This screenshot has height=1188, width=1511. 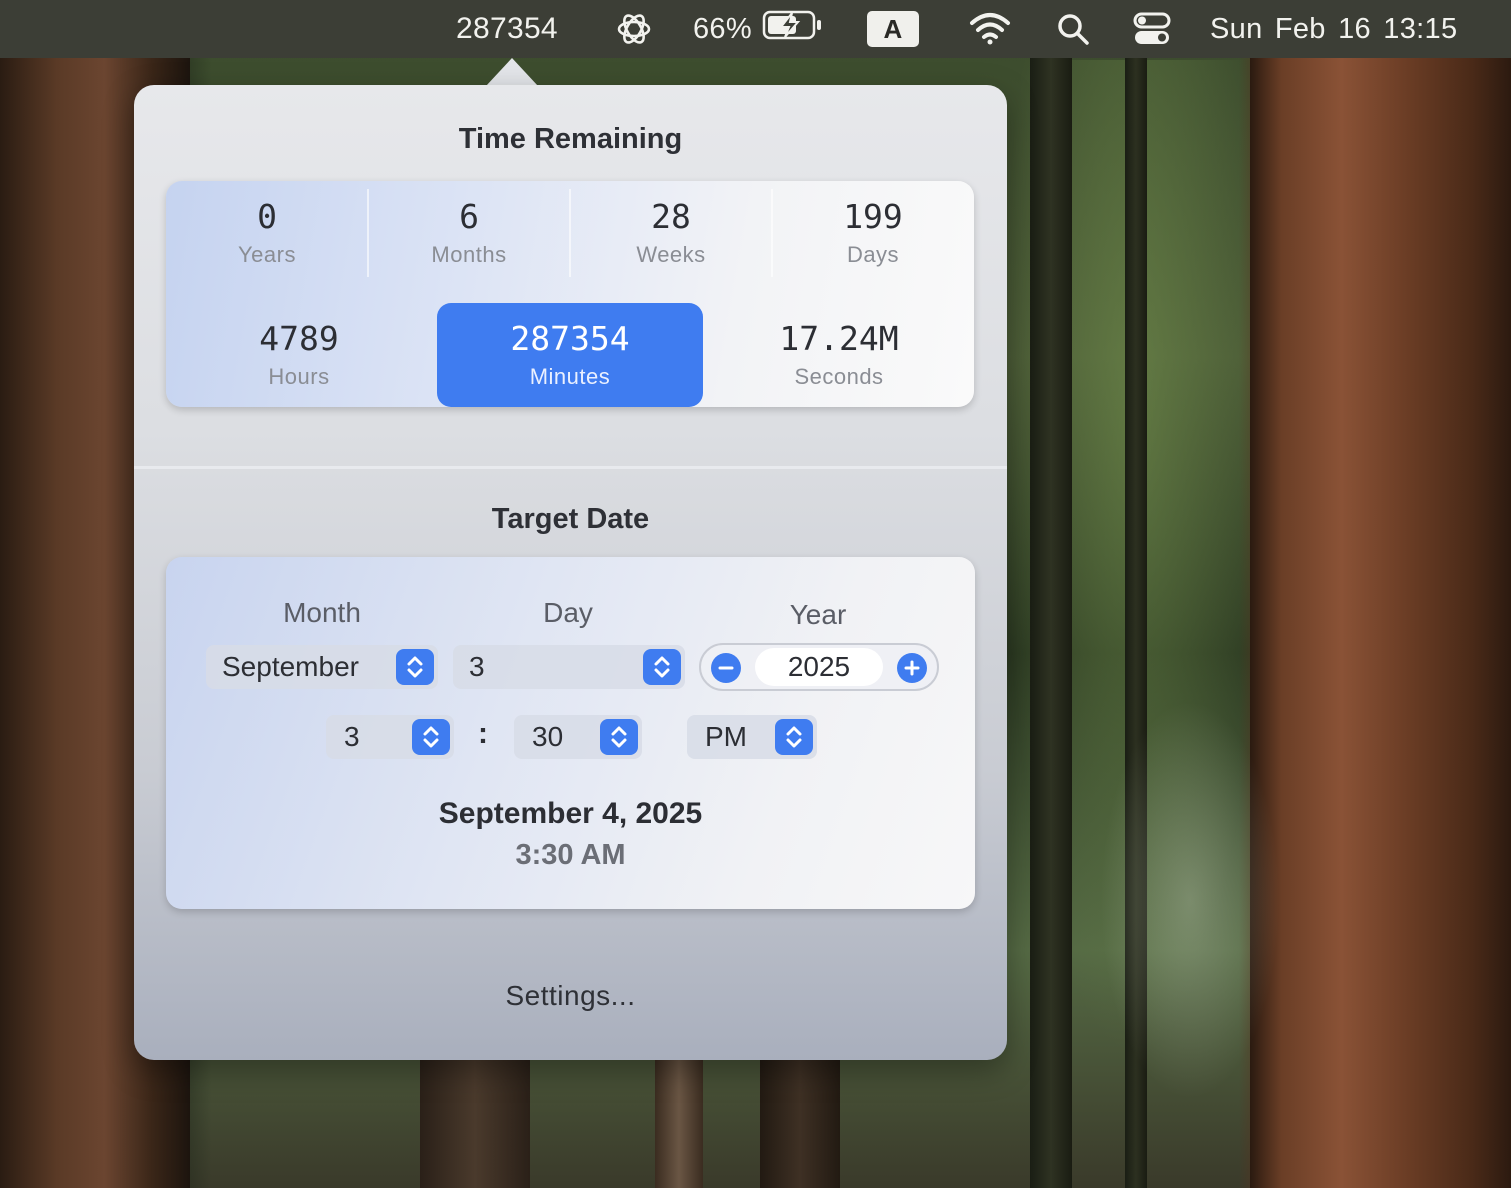 I want to click on hours-value: 4789, so click(x=299, y=338).